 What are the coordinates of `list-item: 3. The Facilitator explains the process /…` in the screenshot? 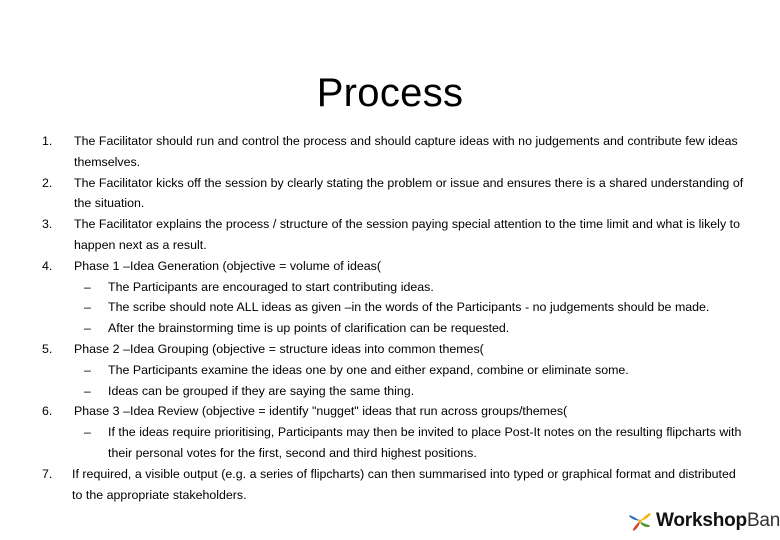 It's located at (391, 235).